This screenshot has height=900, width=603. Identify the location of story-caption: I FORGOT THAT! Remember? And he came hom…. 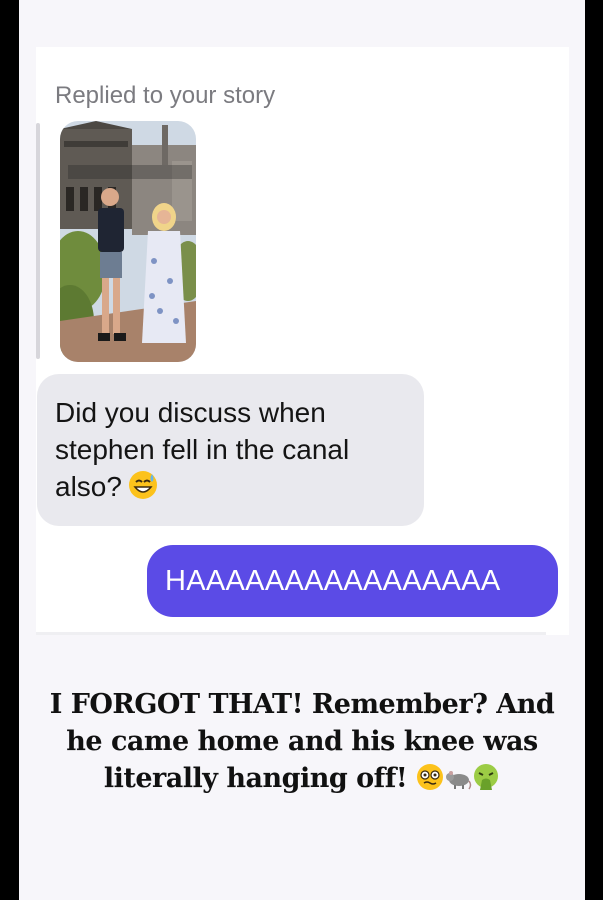
(302, 741).